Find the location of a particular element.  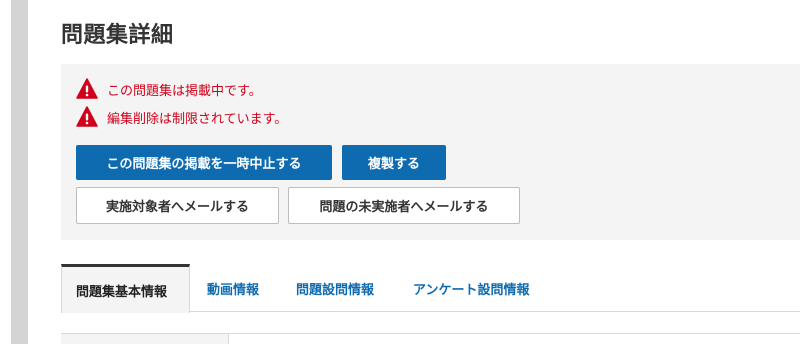

page-title: 問題集詳細 is located at coordinates (117, 35).